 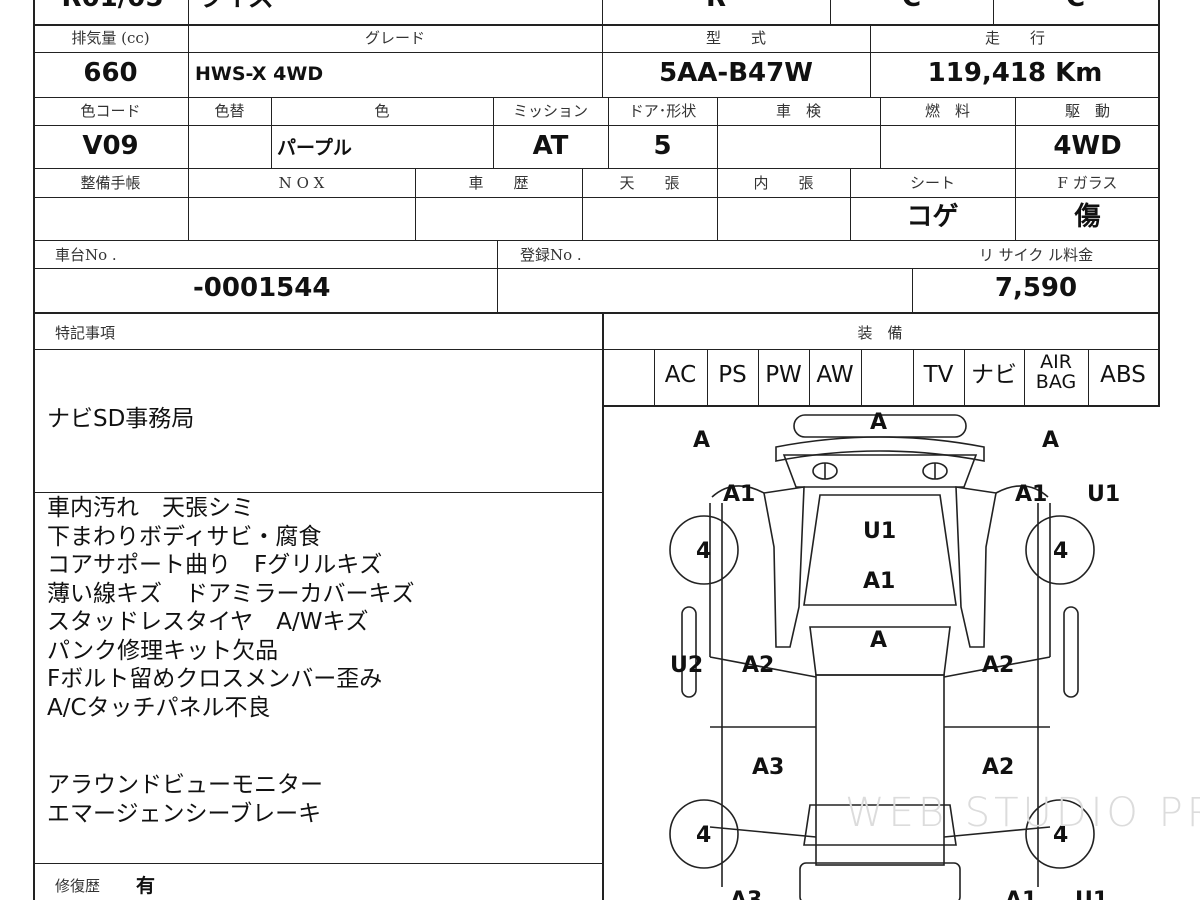 I want to click on mileage-value: 119,418 Km, so click(x=1015, y=73).